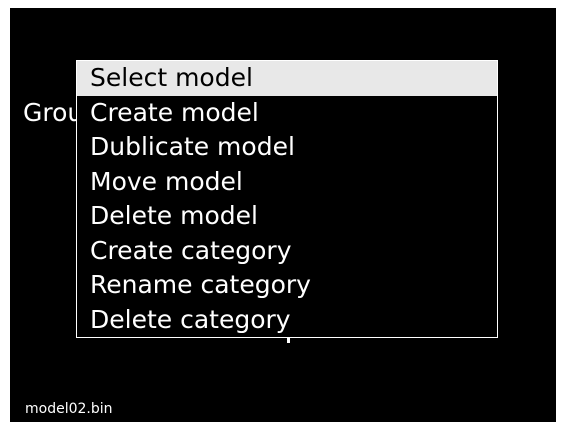  I want to click on menu-item-move-model: Move model, so click(287, 182).